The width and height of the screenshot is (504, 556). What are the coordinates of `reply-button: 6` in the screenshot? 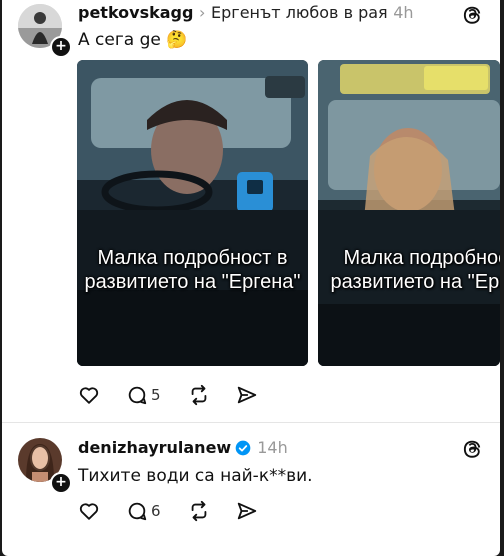 It's located at (143, 511).